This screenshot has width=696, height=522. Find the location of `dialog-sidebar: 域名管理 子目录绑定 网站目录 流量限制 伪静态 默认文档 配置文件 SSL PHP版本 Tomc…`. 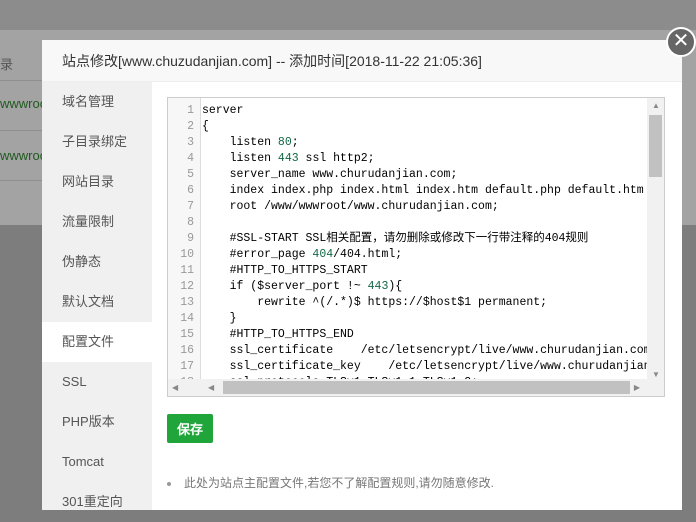

dialog-sidebar: 域名管理 子目录绑定 网站目录 流量限制 伪静态 默认文档 配置文件 SSL PHP版本 Tomc… is located at coordinates (97, 296).